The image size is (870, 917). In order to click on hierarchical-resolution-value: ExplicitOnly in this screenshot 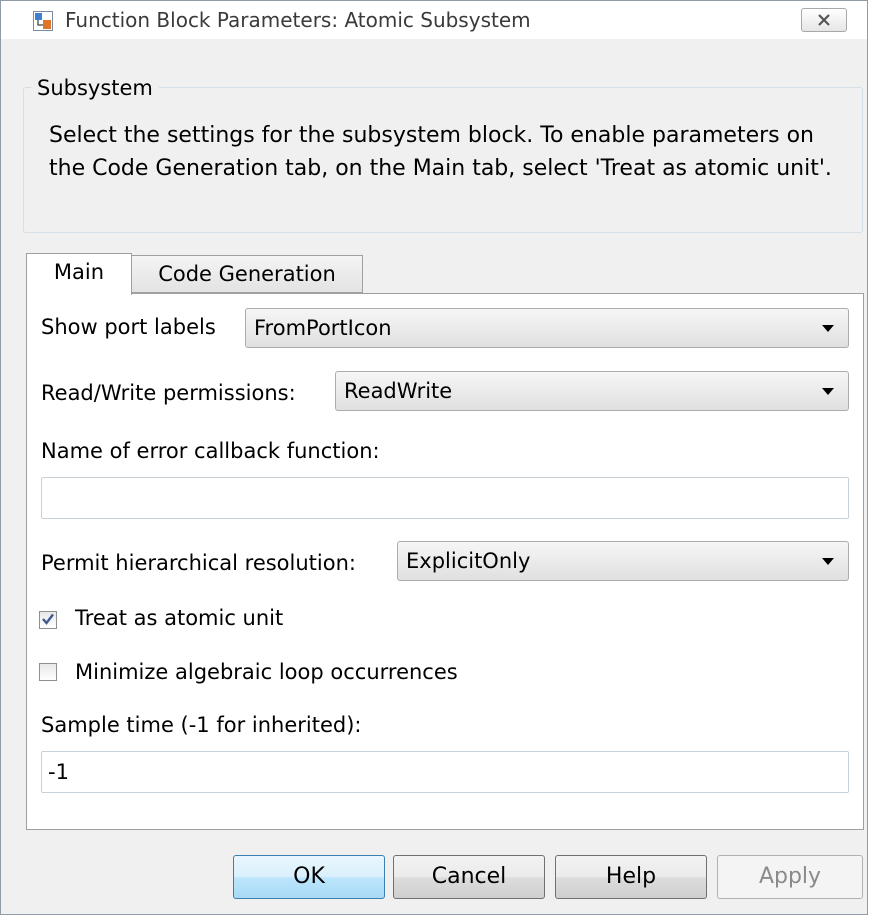, I will do `click(468, 561)`.